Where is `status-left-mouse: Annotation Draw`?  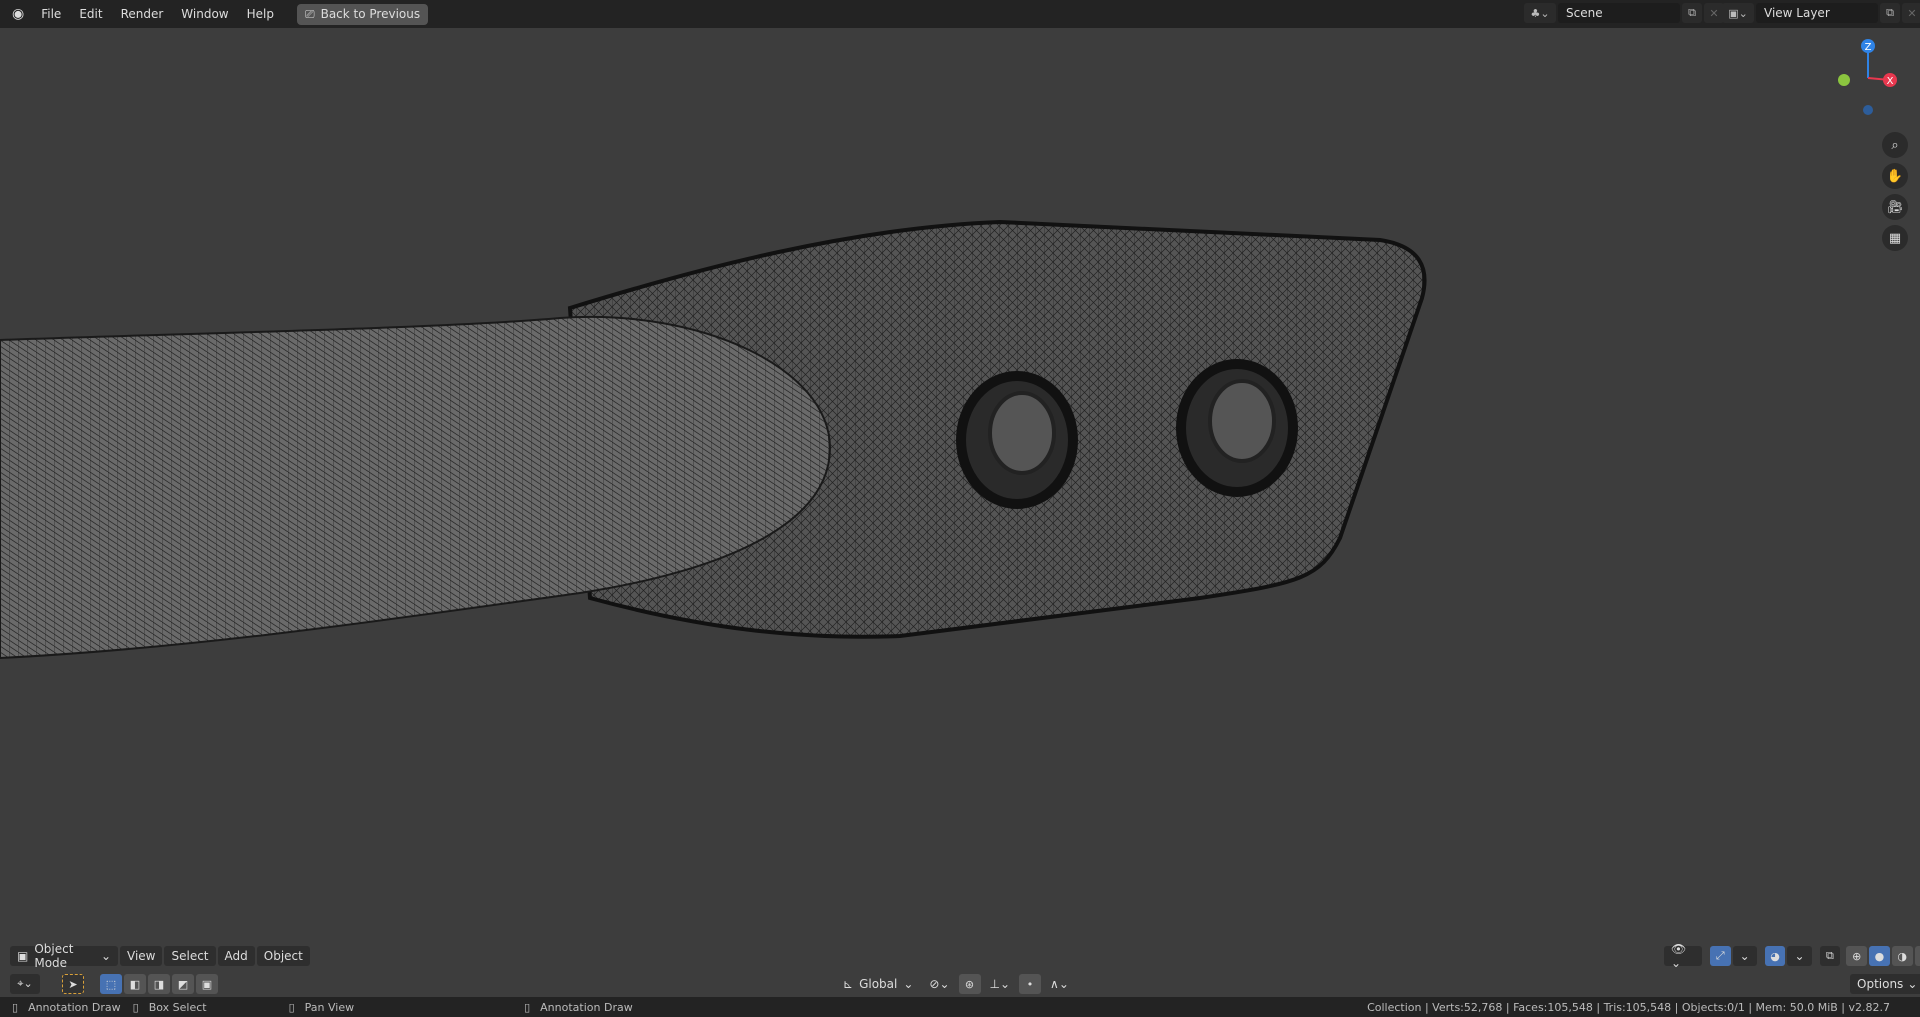 status-left-mouse: Annotation Draw is located at coordinates (74, 1007).